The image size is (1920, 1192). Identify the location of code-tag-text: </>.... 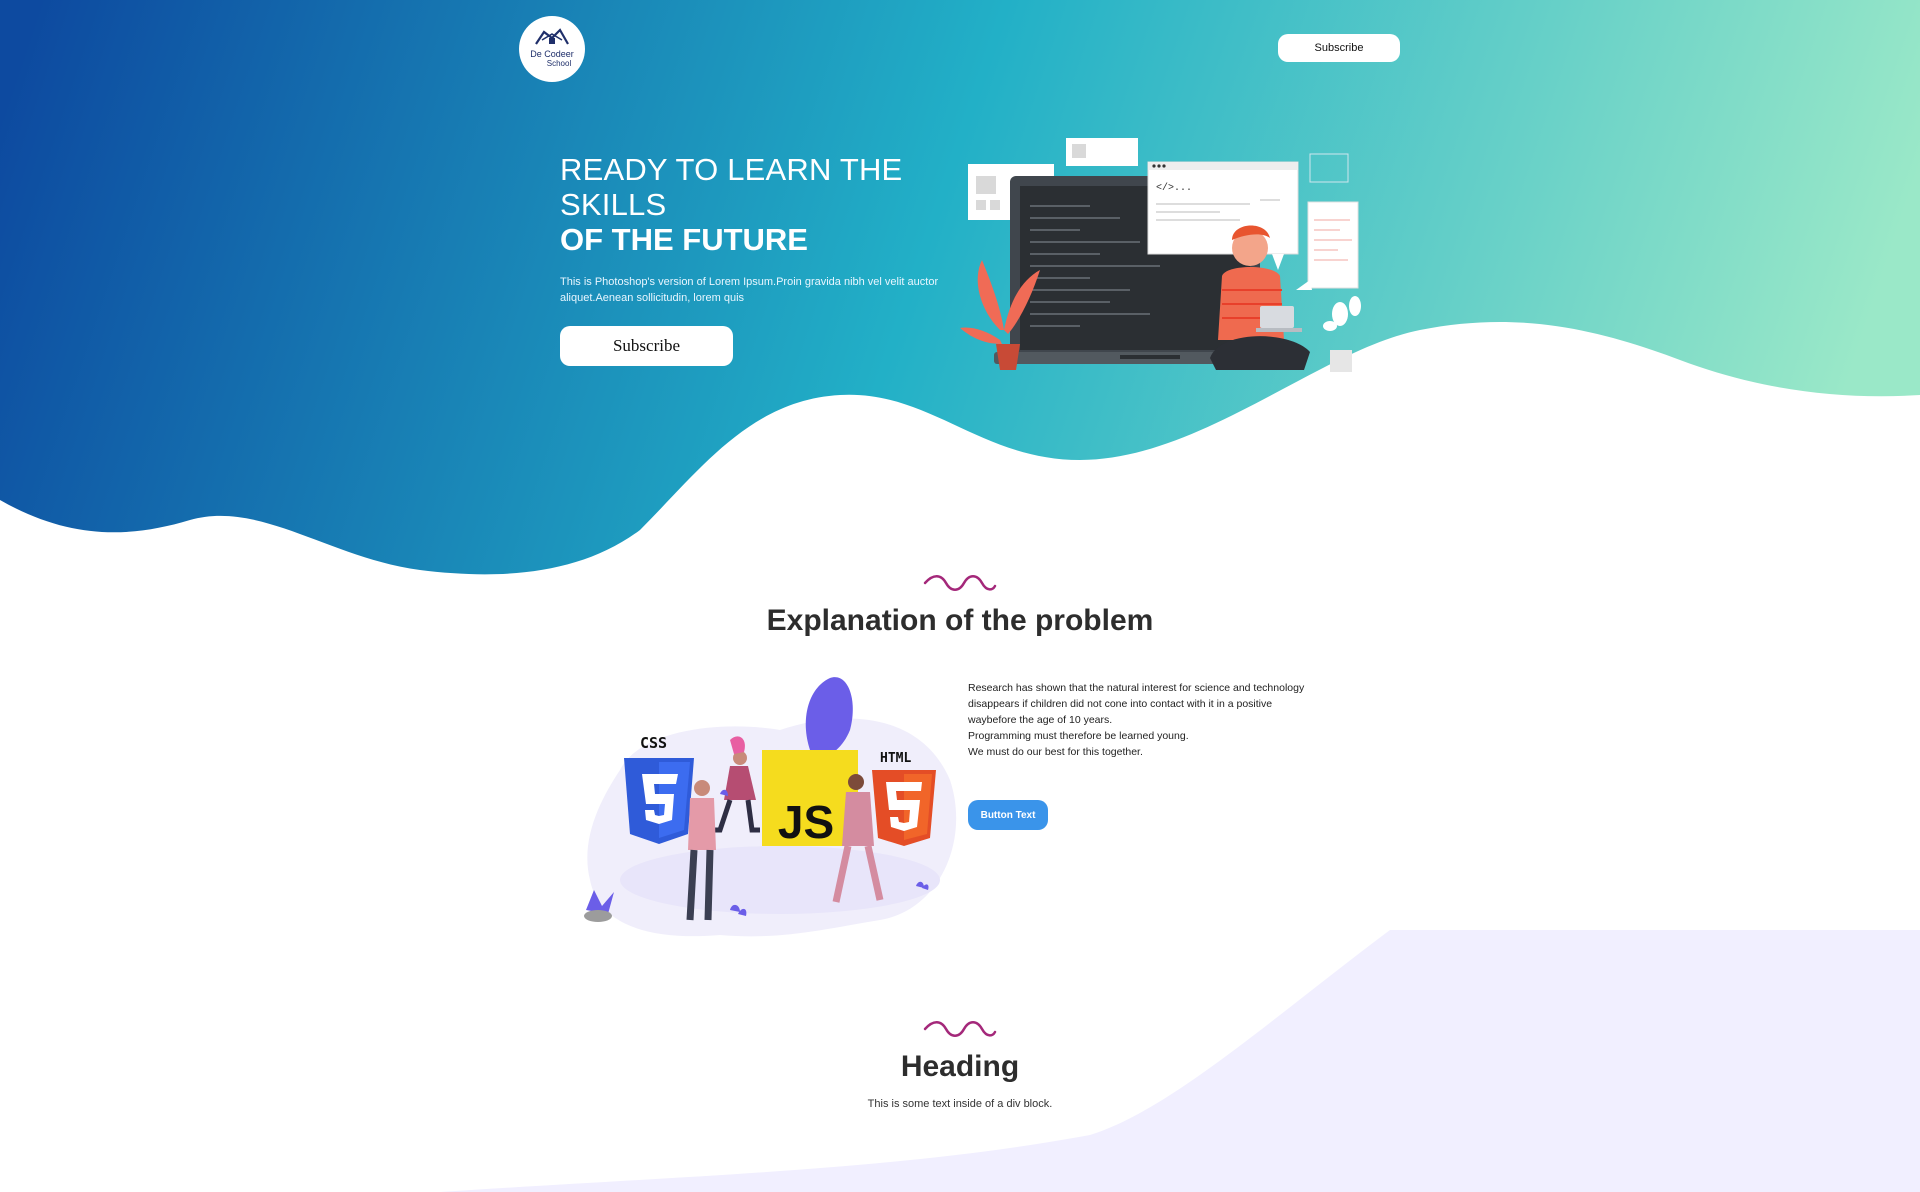
(1174, 188).